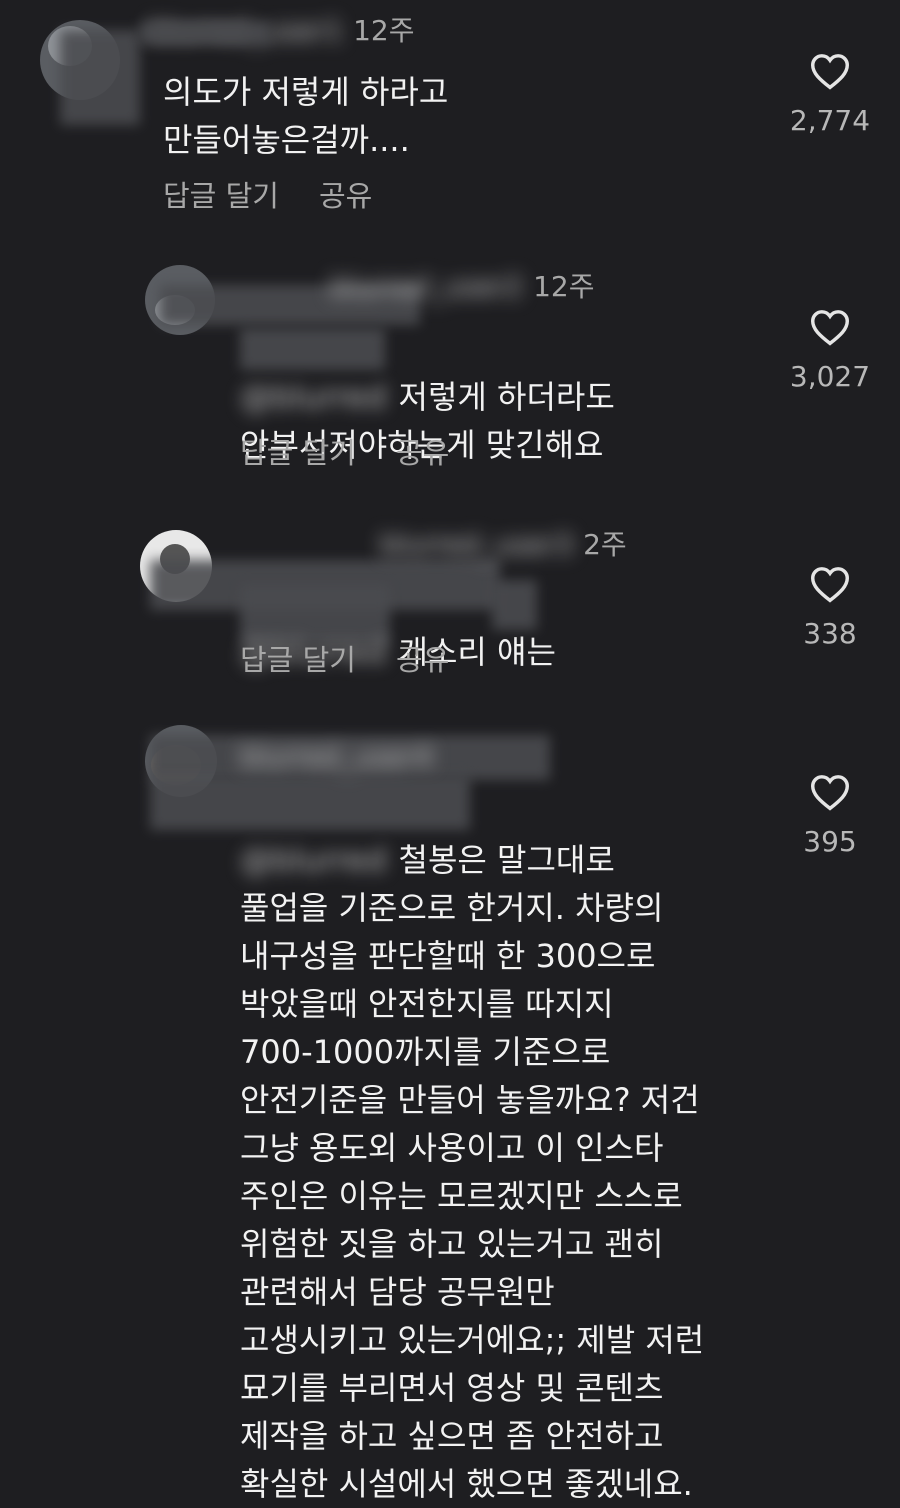 Image resolution: width=900 pixels, height=1508 pixels. What do you see at coordinates (426, 287) in the screenshot?
I see `username: blurred_user2` at bounding box center [426, 287].